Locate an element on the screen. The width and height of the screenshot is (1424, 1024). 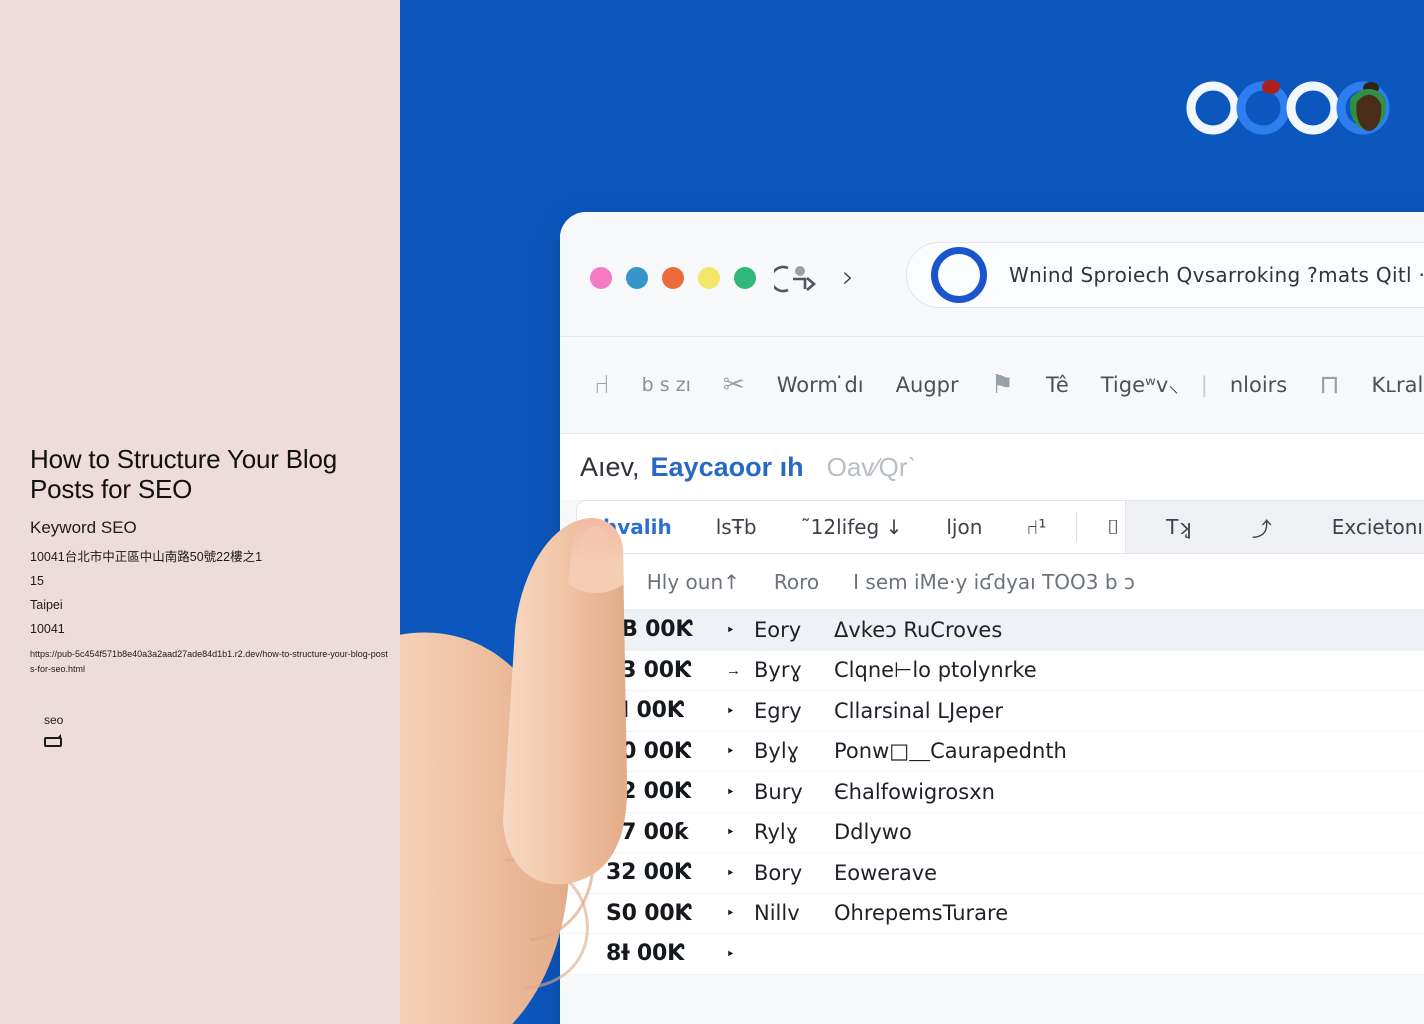
filter-dropdown-12lifeg: ˜12lifeg ↓ is located at coordinates (852, 527).